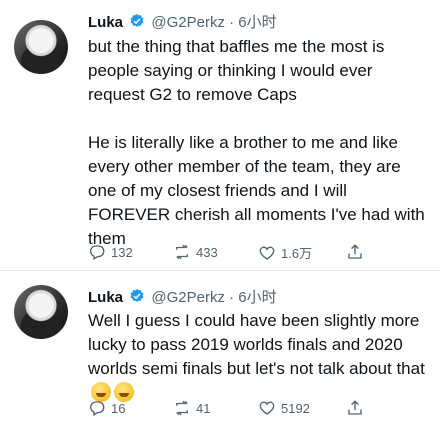 This screenshot has height=434, width=440. I want to click on retweet-button: 41, so click(191, 408).